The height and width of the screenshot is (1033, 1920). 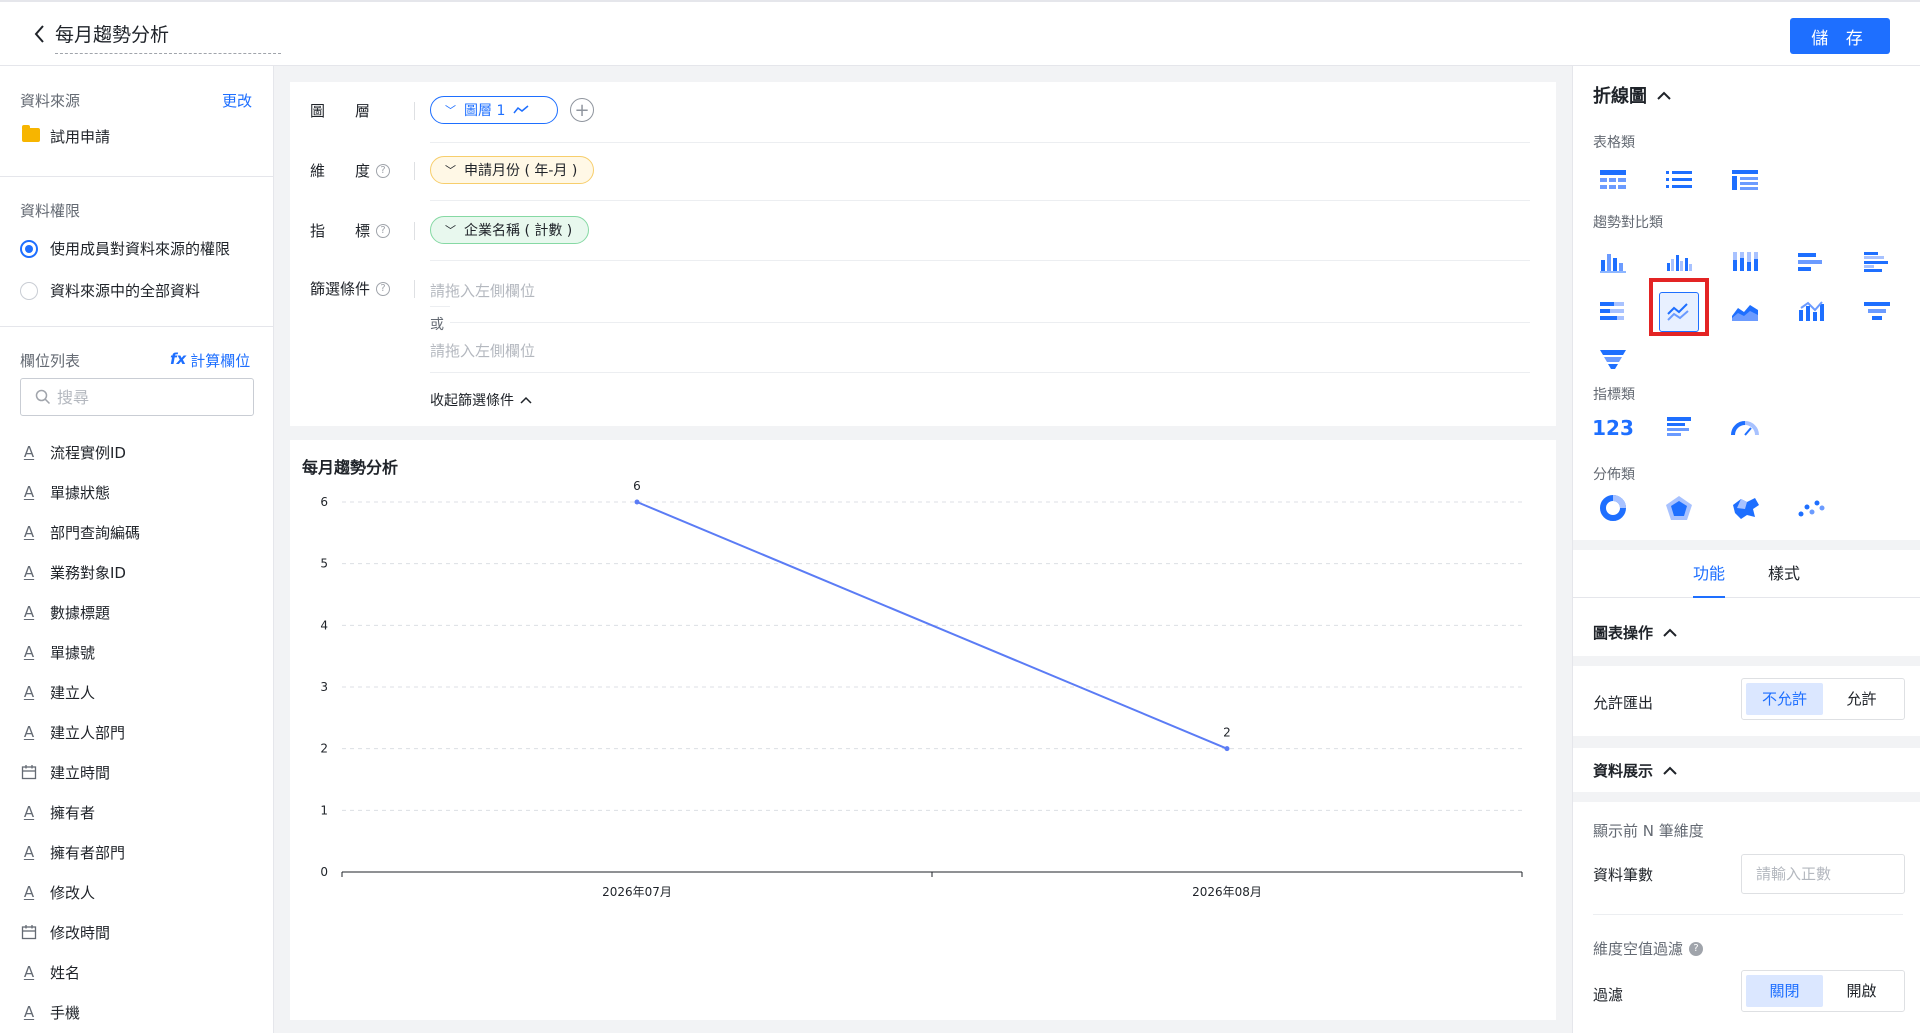 What do you see at coordinates (140, 852) in the screenshot?
I see `field-item: A 擁有者部門` at bounding box center [140, 852].